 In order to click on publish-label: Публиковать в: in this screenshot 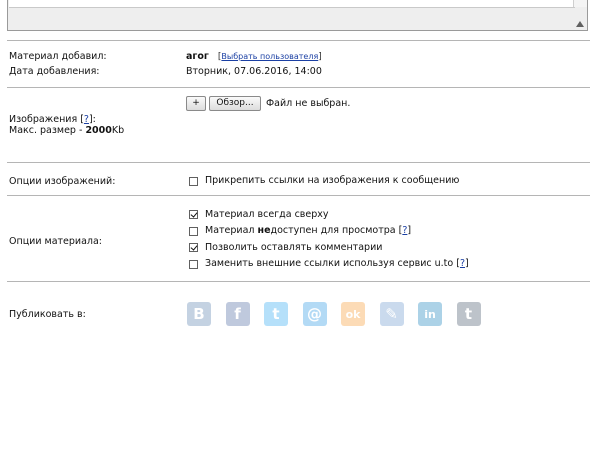, I will do `click(47, 314)`.